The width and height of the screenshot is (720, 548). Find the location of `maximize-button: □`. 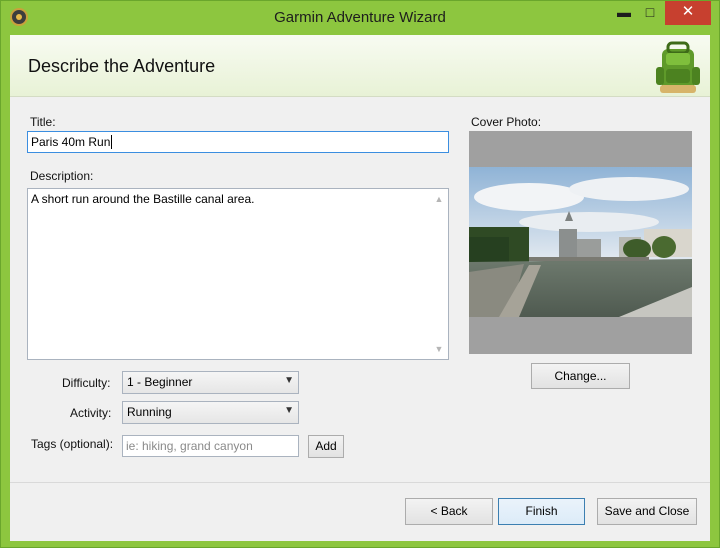

maximize-button: □ is located at coordinates (650, 13).